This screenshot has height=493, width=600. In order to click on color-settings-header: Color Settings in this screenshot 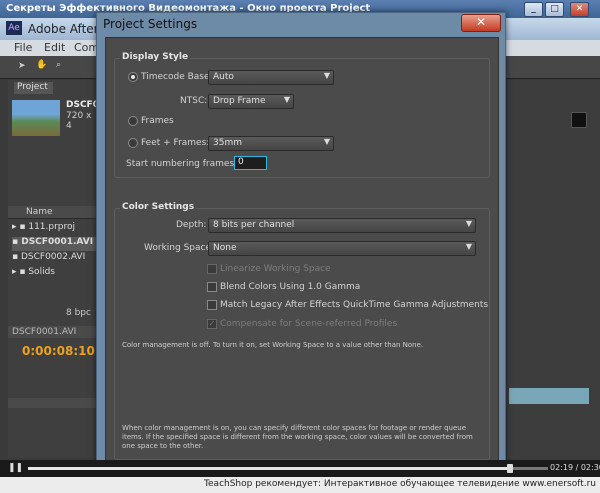, I will do `click(158, 207)`.